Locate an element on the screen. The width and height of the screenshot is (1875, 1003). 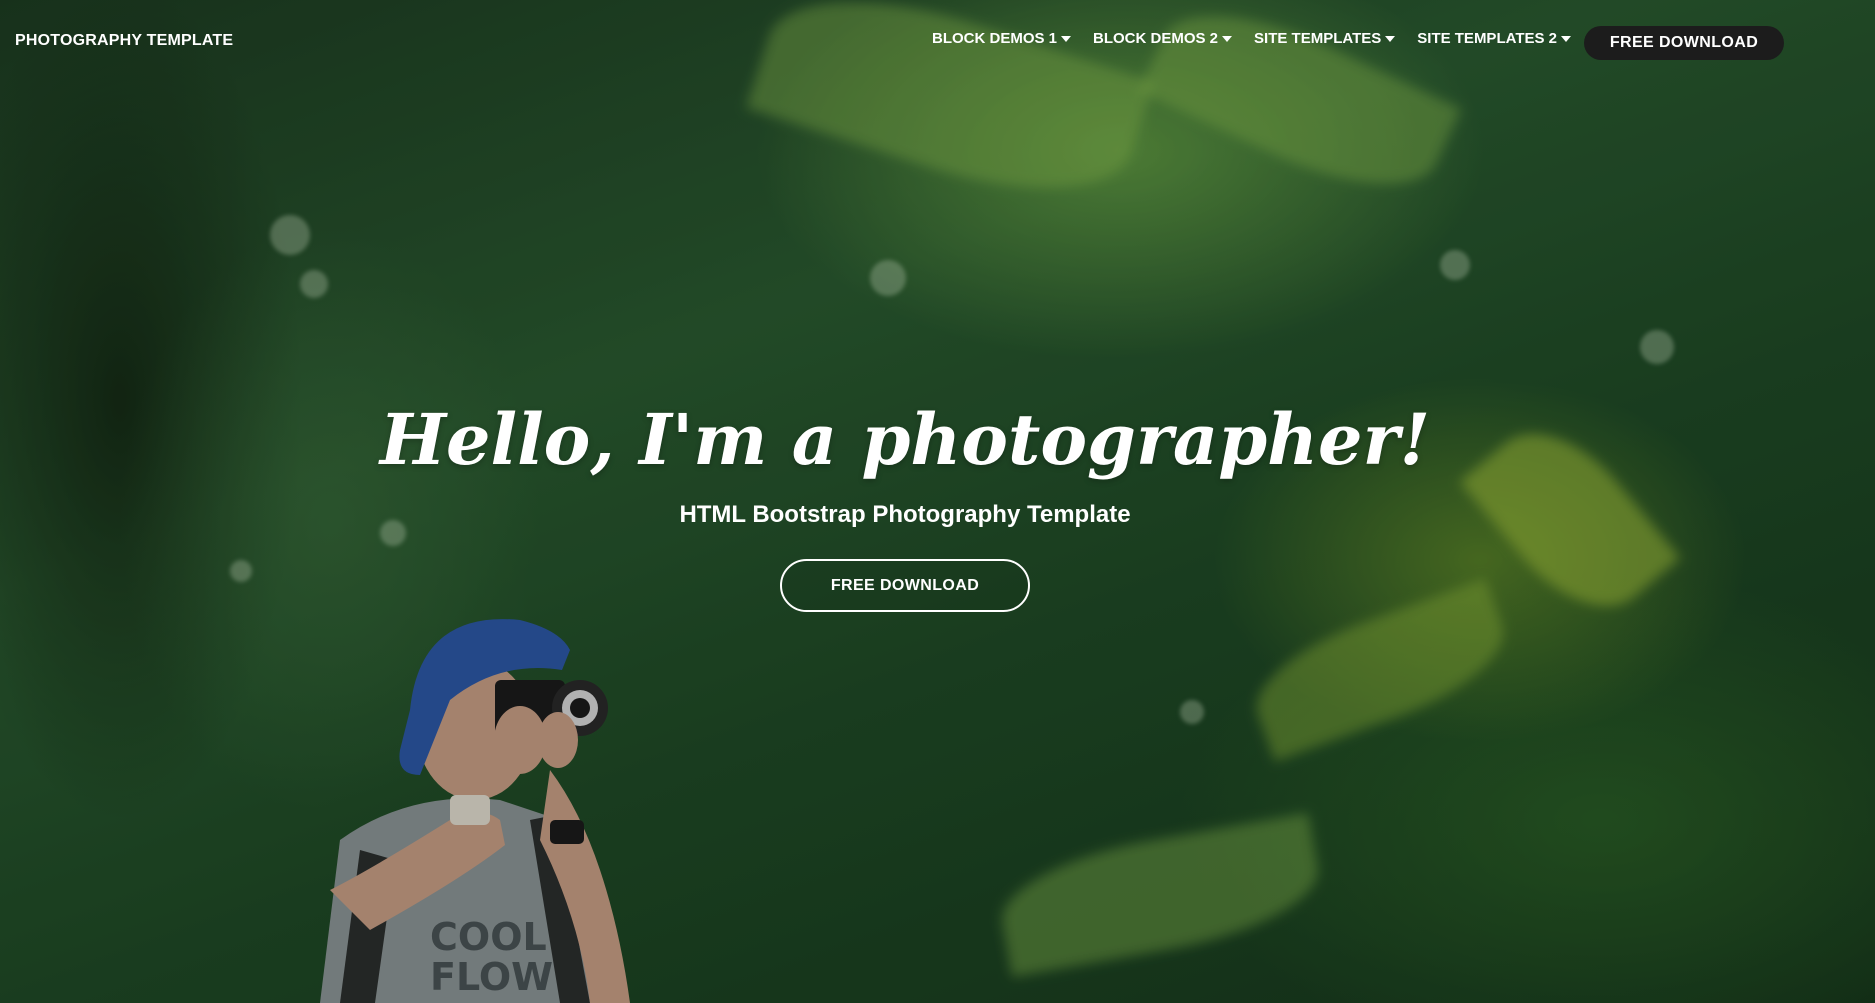
hero-free-download-button: FREE DOWNLOAD is located at coordinates (905, 585).